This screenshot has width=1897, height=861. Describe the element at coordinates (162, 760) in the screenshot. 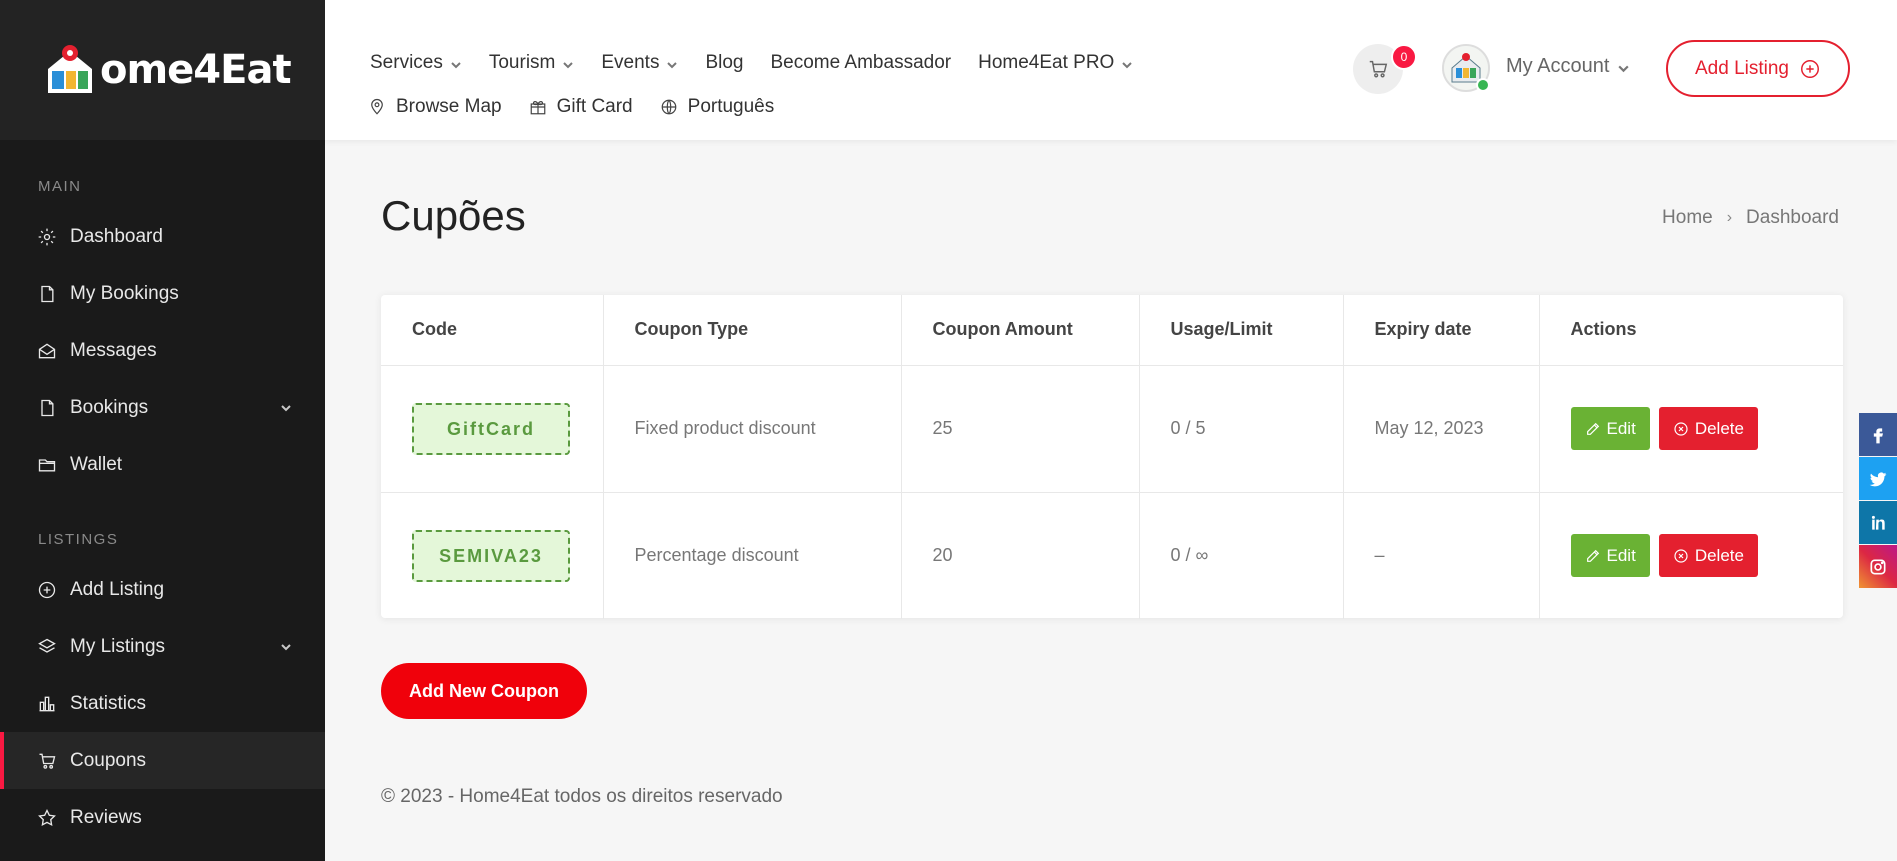

I see `sidebar-item-coupons: Coupons` at that location.